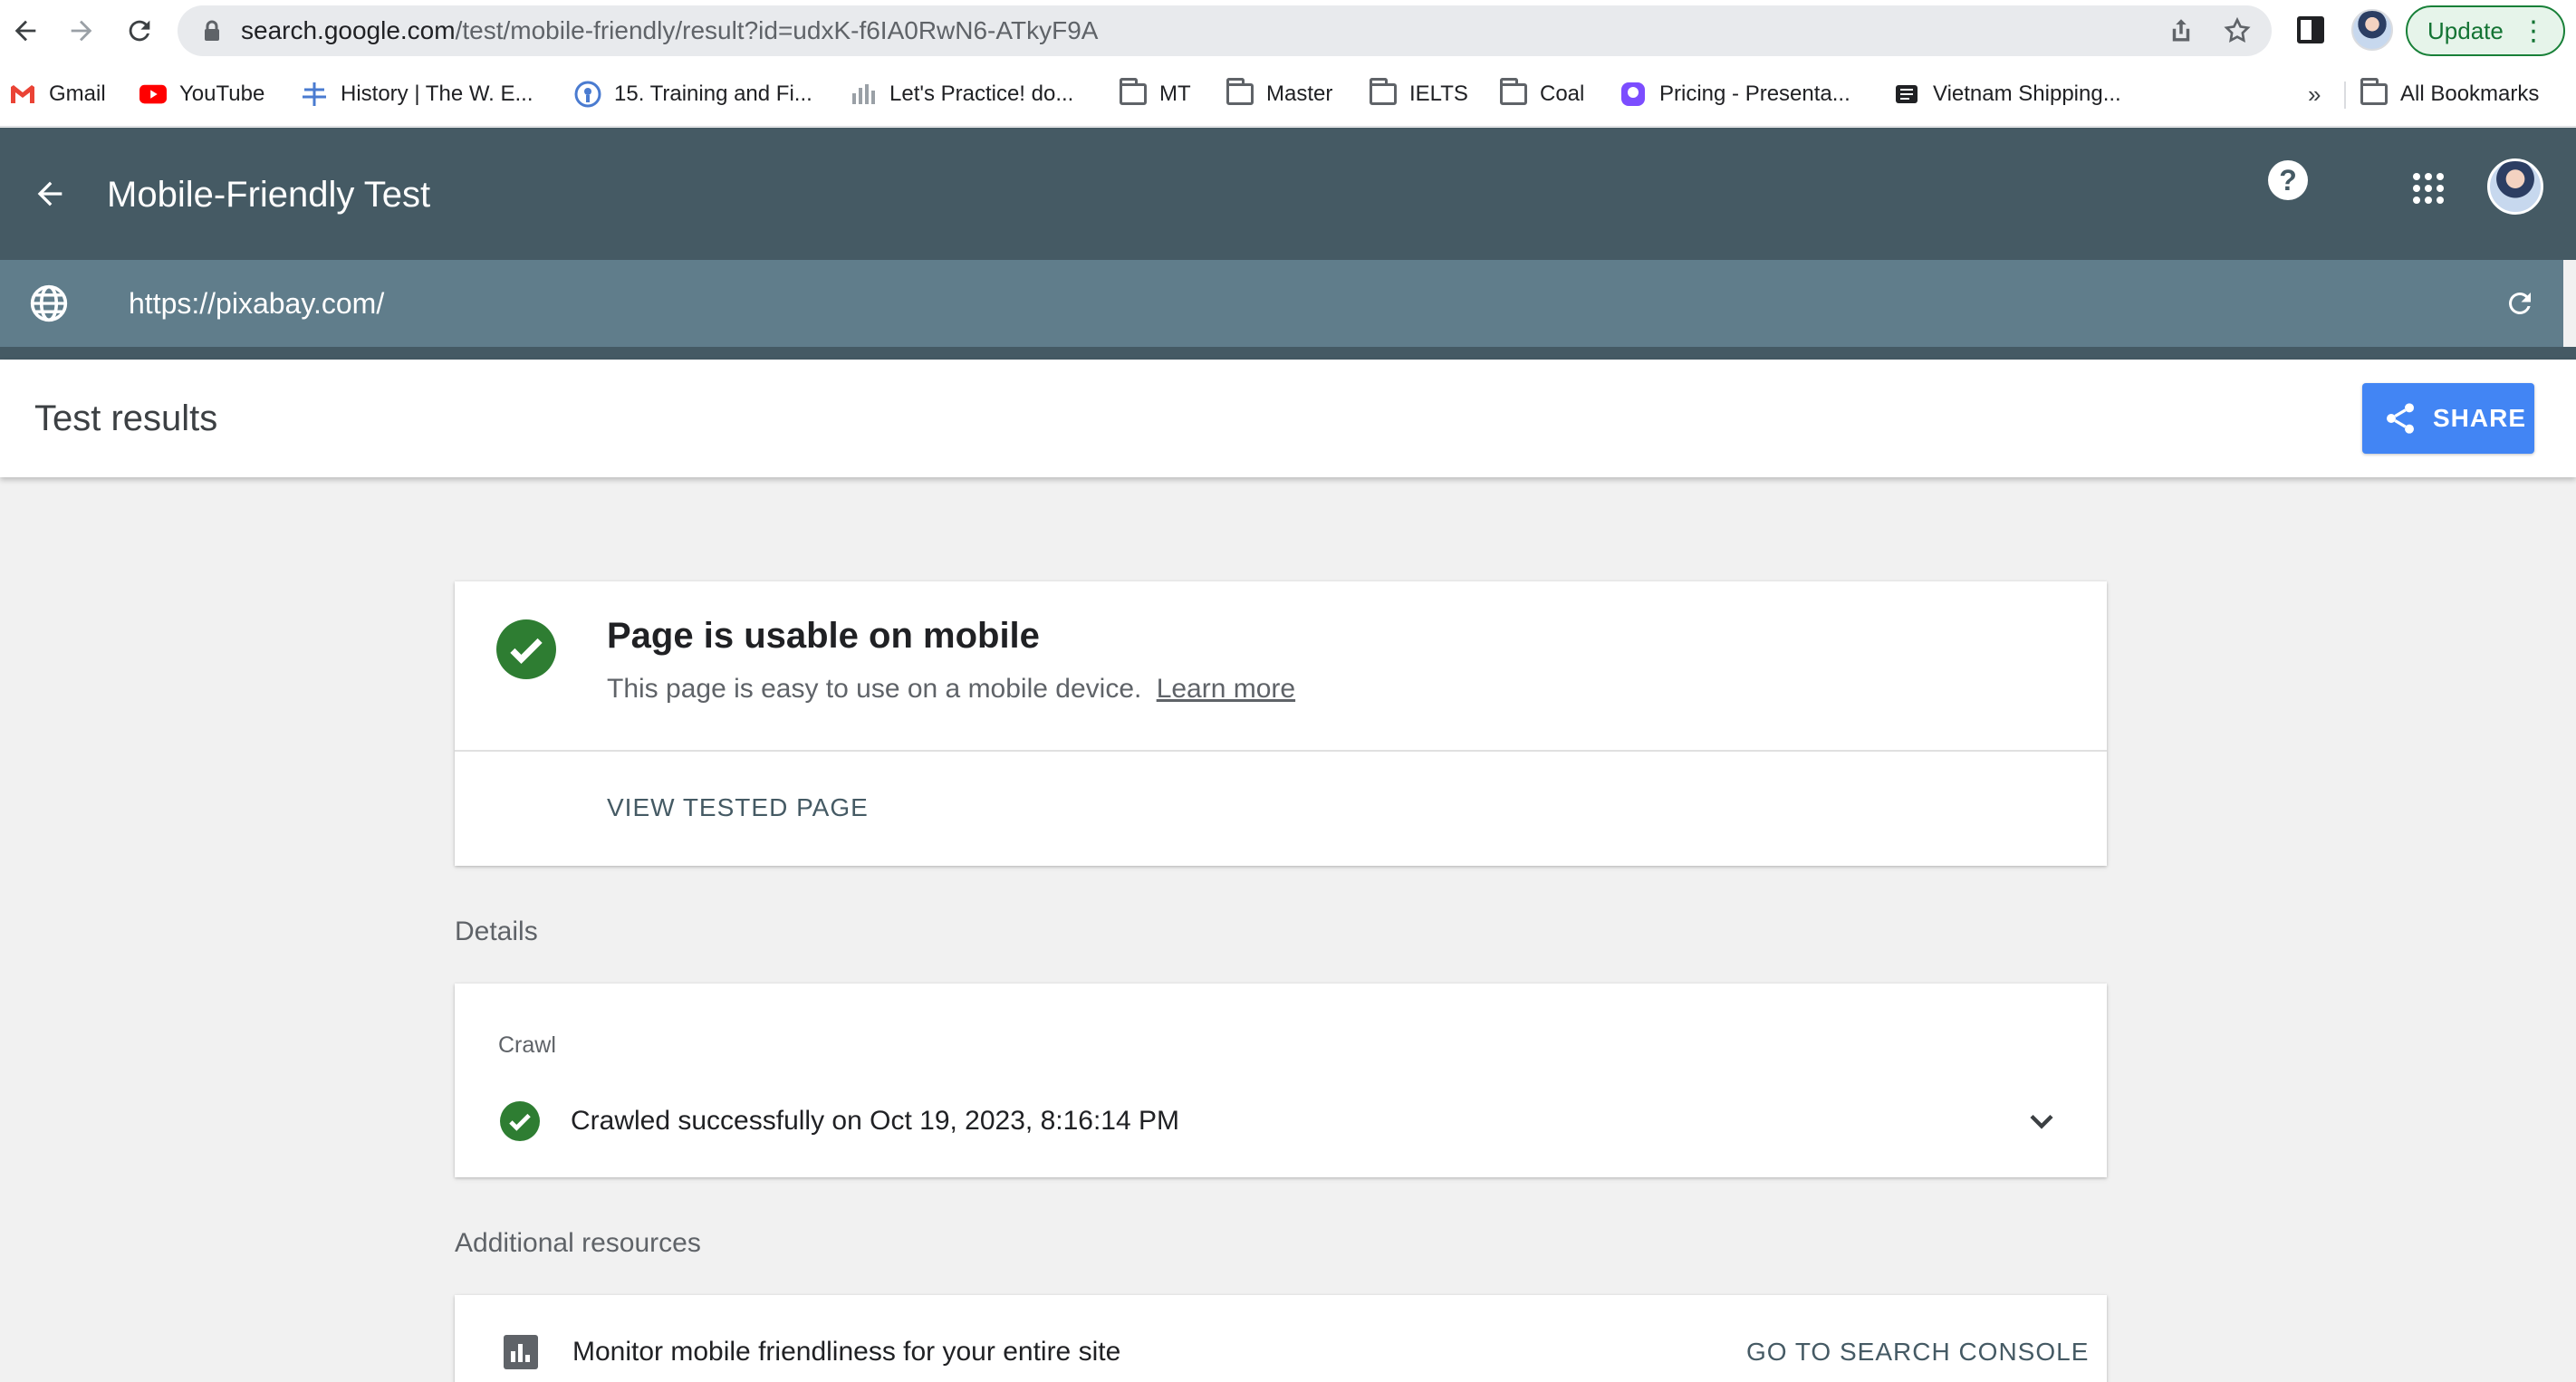 This screenshot has height=1382, width=2576. Describe the element at coordinates (2237, 30) in the screenshot. I see `star-icon` at that location.